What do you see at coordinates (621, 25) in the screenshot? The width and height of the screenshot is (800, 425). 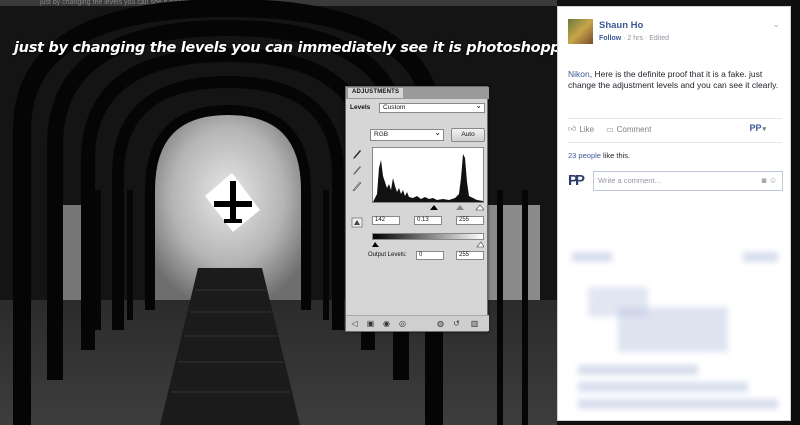 I see `author-name: Shaun Ho` at bounding box center [621, 25].